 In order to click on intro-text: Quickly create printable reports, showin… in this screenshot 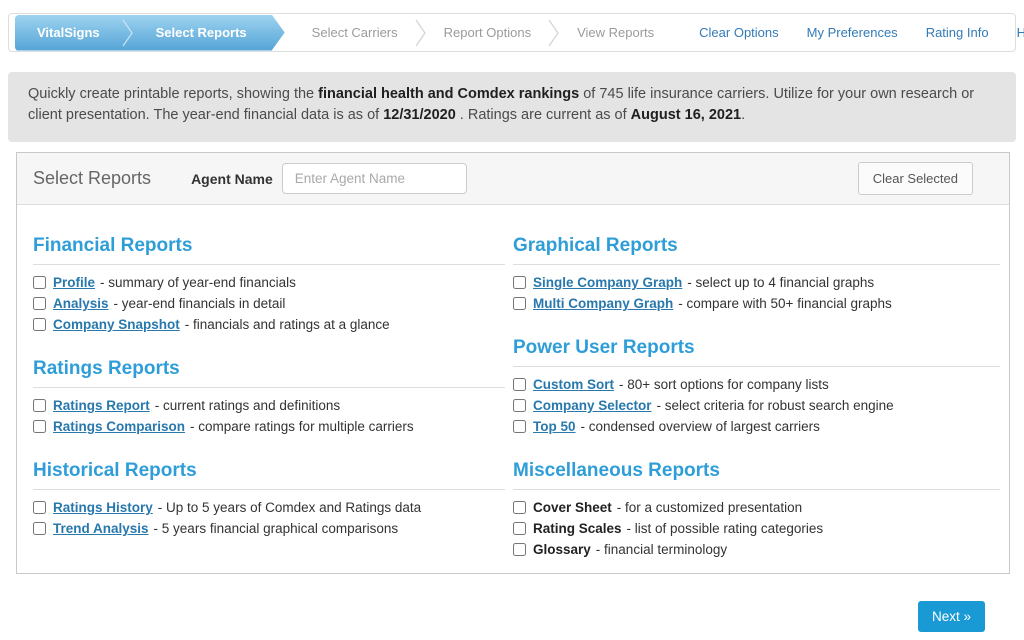, I will do `click(512, 104)`.